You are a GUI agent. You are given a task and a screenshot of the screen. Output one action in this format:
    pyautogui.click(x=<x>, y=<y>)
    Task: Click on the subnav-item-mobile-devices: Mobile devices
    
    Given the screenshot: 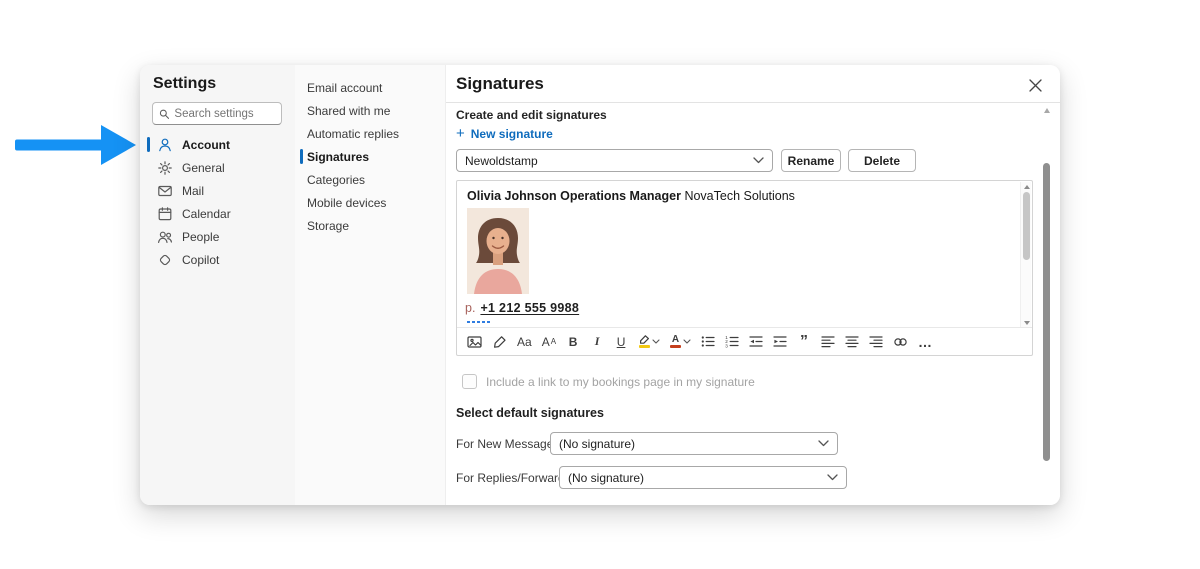 What is the action you would take?
    pyautogui.click(x=370, y=202)
    